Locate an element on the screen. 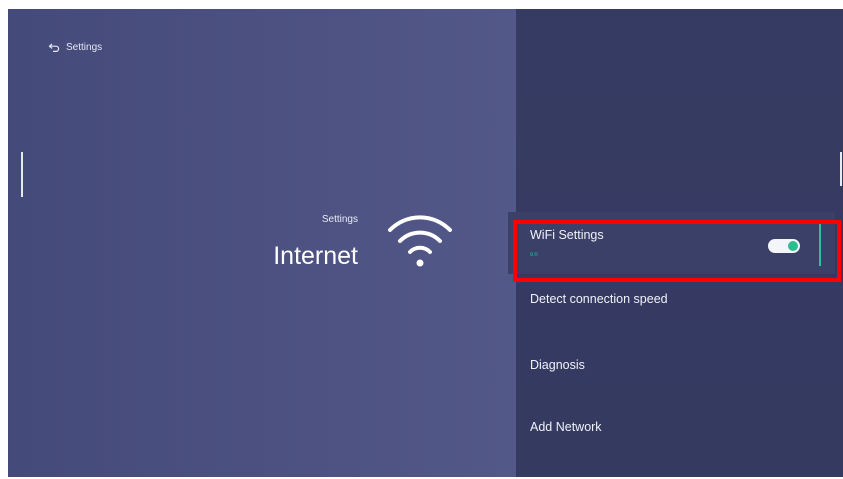 Image resolution: width=843 pixels, height=479 pixels. left-scroll-indicator is located at coordinates (22, 174).